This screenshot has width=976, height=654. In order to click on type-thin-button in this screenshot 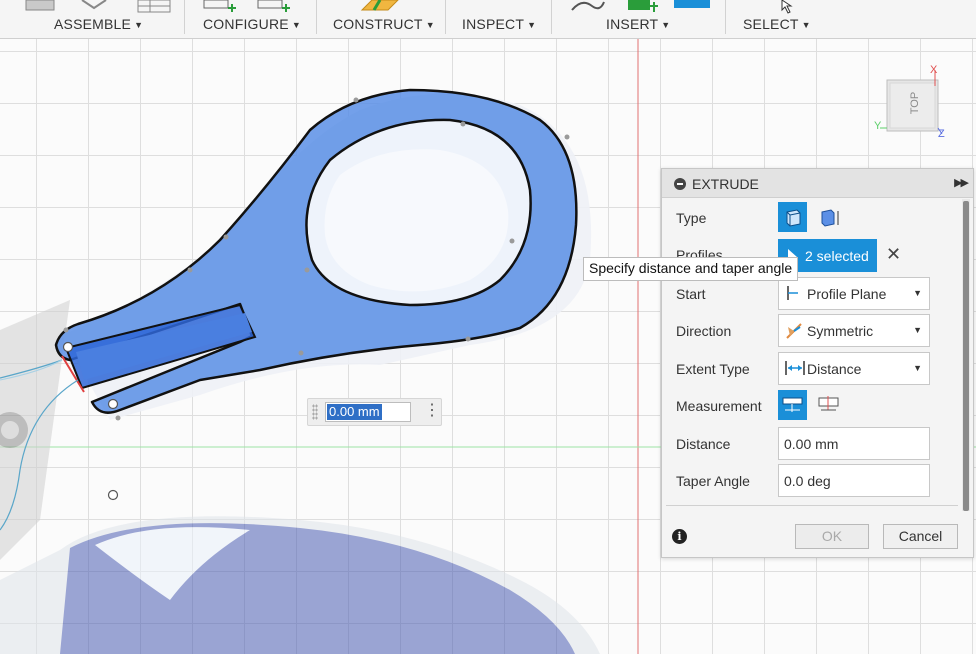, I will do `click(828, 217)`.